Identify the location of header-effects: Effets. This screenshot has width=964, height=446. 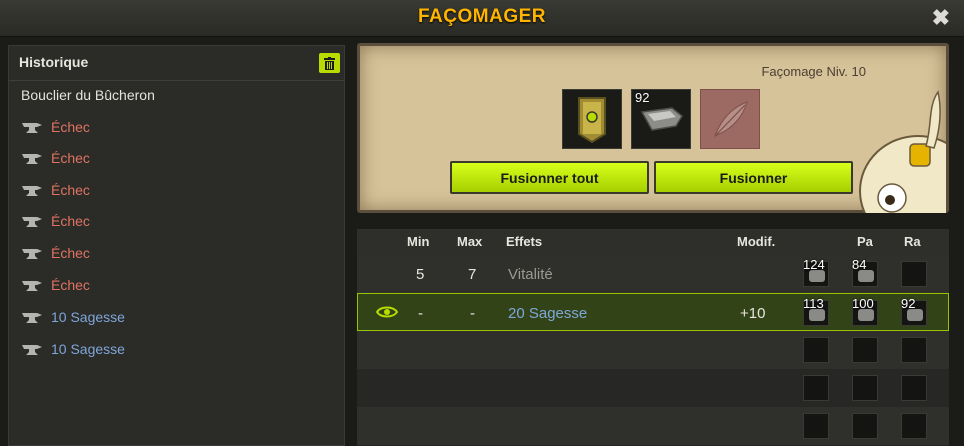
(524, 241).